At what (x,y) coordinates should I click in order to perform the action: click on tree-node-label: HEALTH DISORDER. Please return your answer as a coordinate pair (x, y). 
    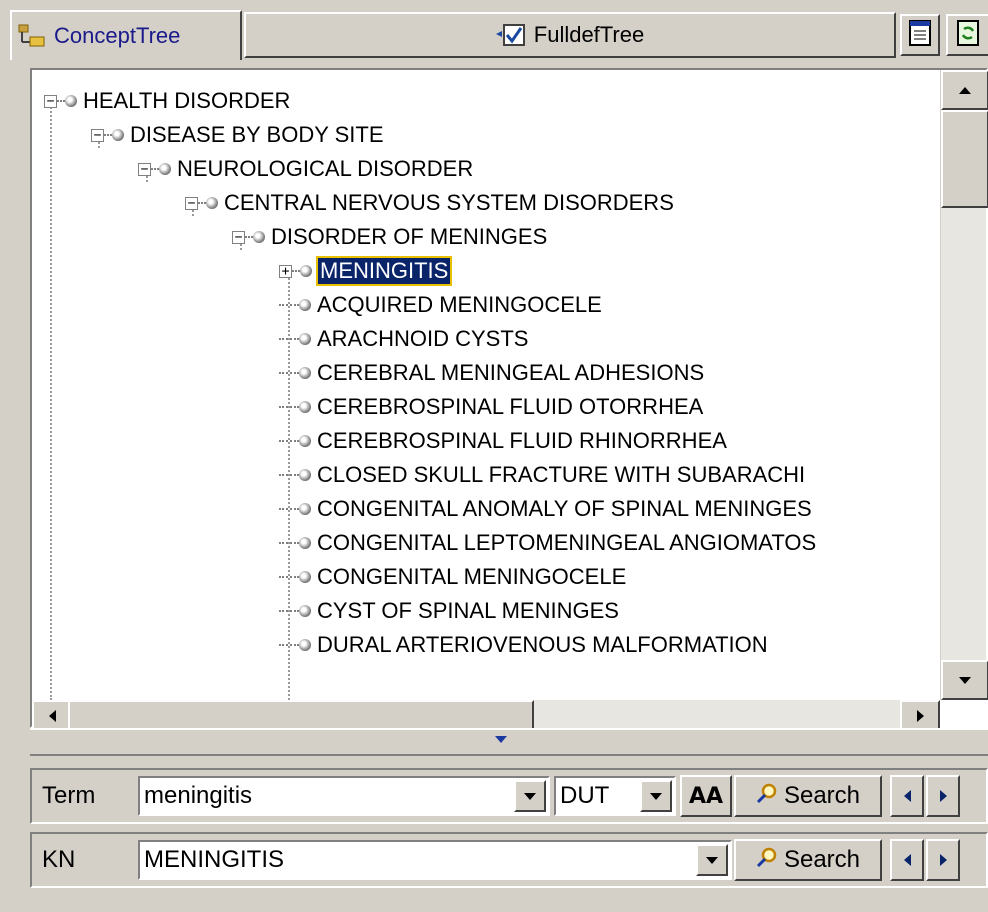
    Looking at the image, I should click on (187, 100).